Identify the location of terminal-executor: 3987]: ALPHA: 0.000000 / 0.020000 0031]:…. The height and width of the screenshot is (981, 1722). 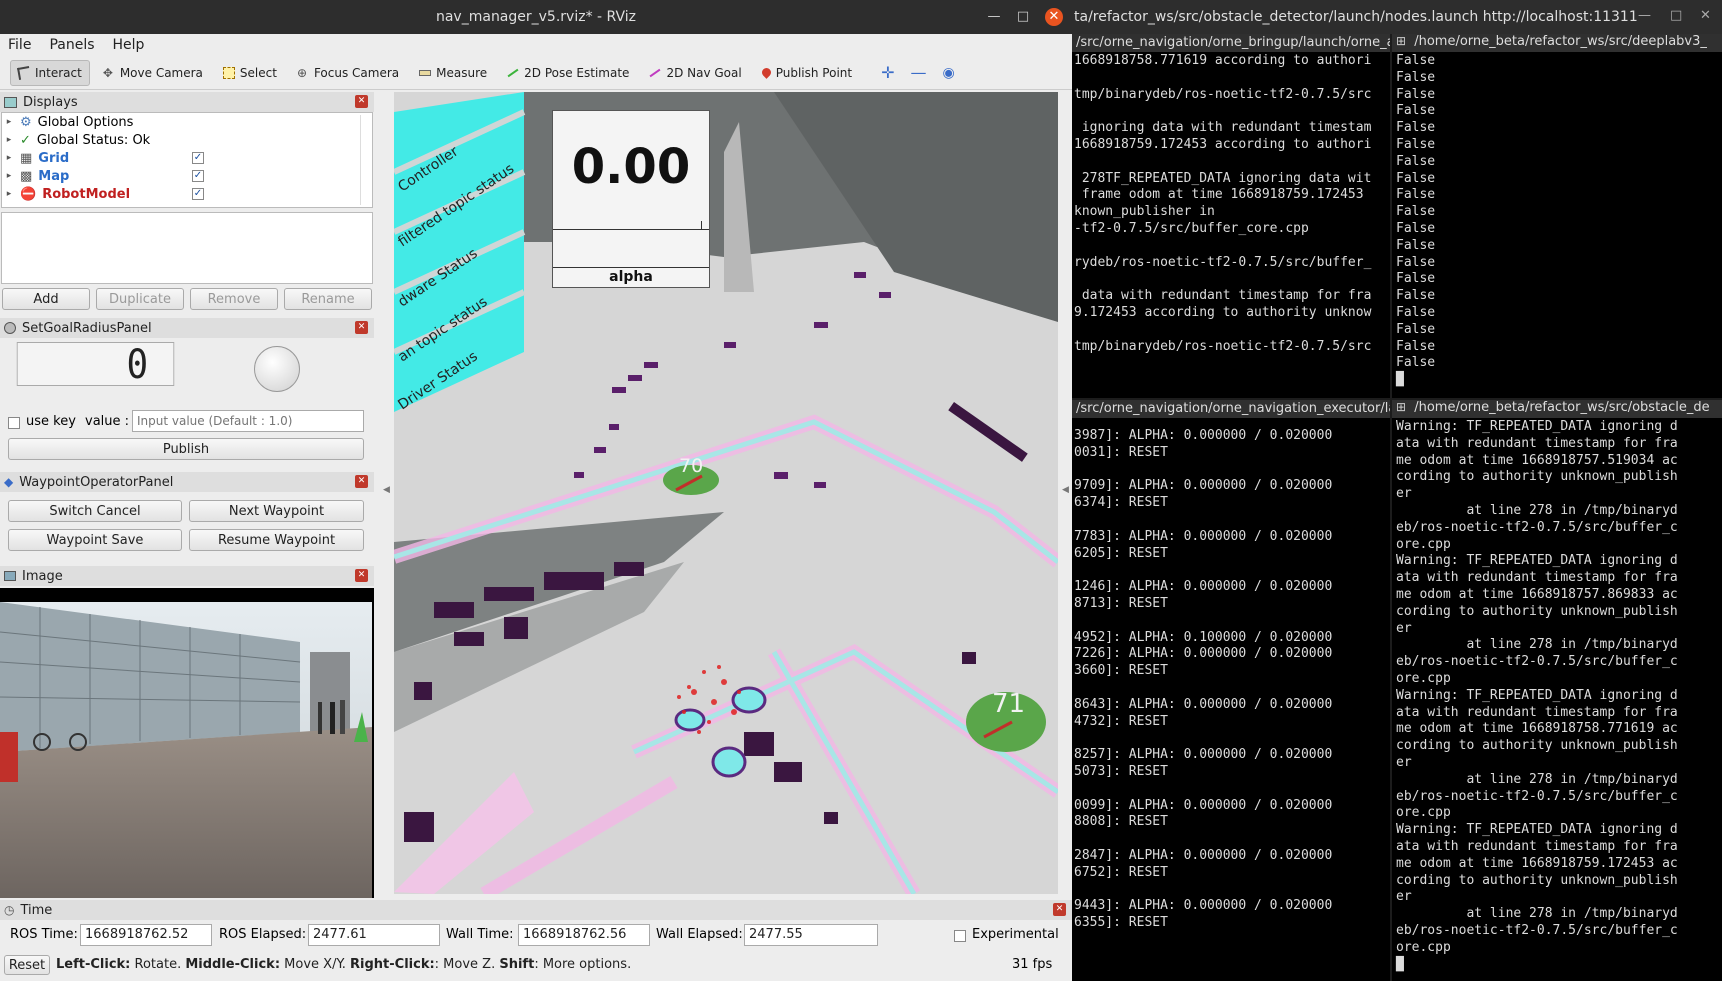
(1231, 699).